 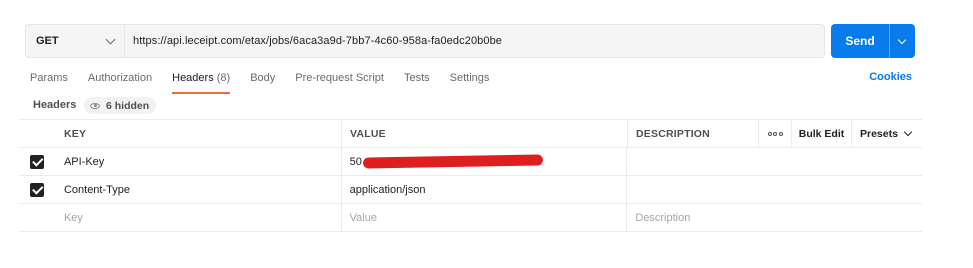 I want to click on hidden-headers-toggle: 6 hidden, so click(x=120, y=105).